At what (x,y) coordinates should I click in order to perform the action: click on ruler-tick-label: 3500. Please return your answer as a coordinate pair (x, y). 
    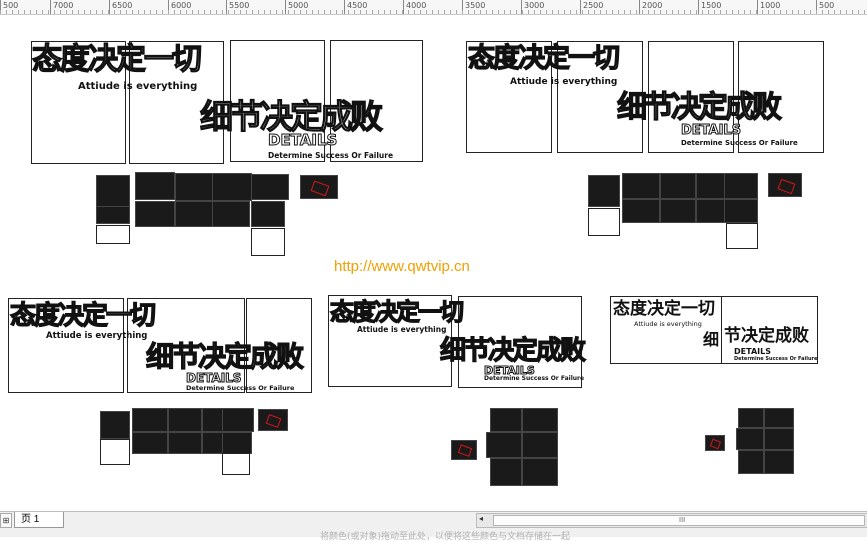
    Looking at the image, I should click on (475, 5).